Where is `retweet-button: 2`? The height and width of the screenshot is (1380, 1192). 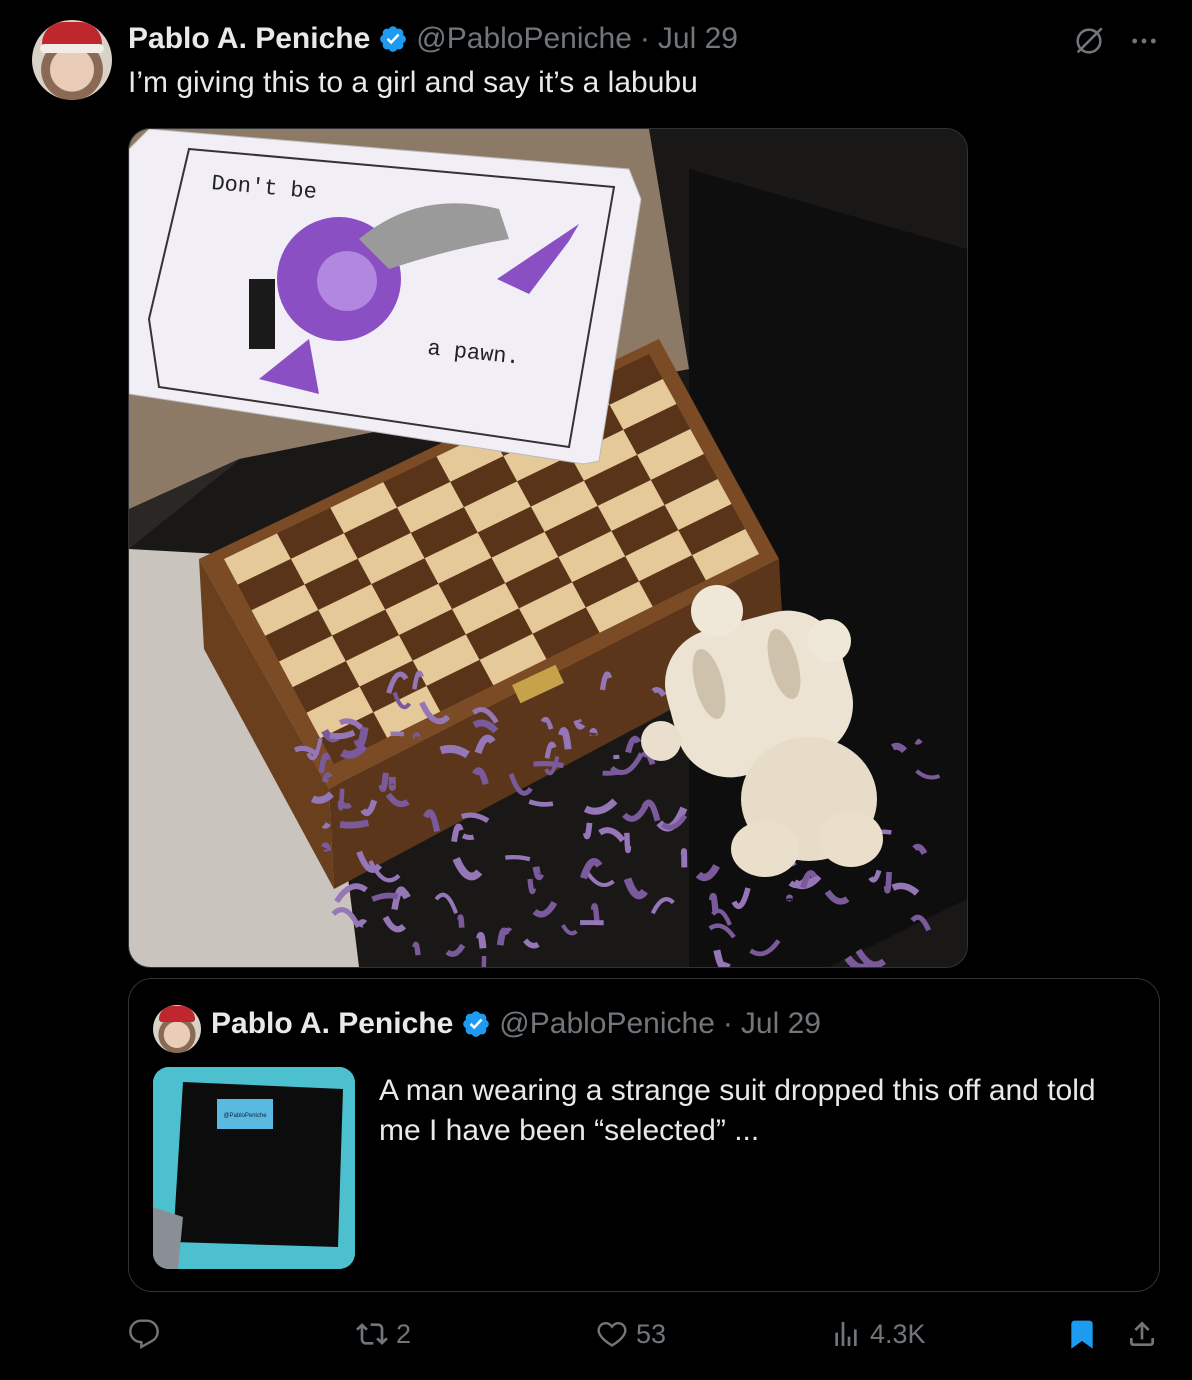
retweet-button: 2 is located at coordinates (383, 1334).